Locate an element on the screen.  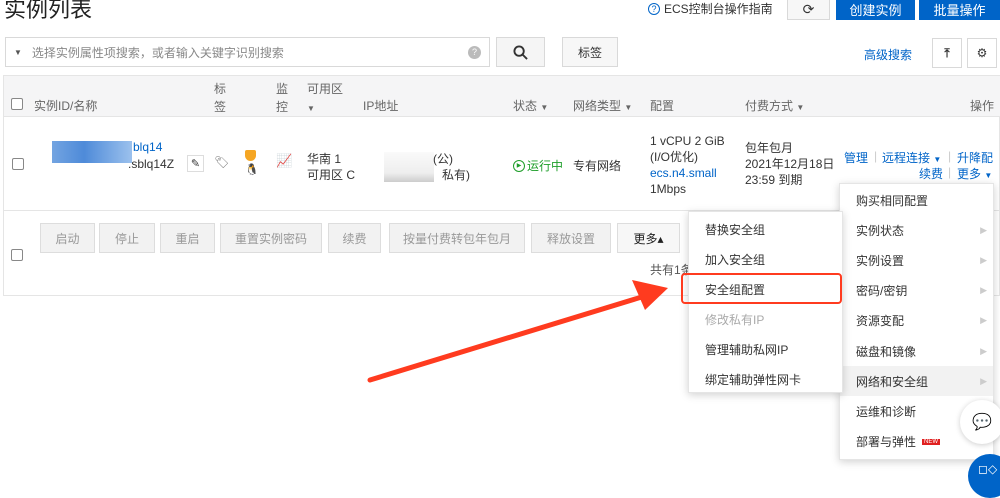
submenu-item-label: 替换安全组 is located at coordinates (735, 229).